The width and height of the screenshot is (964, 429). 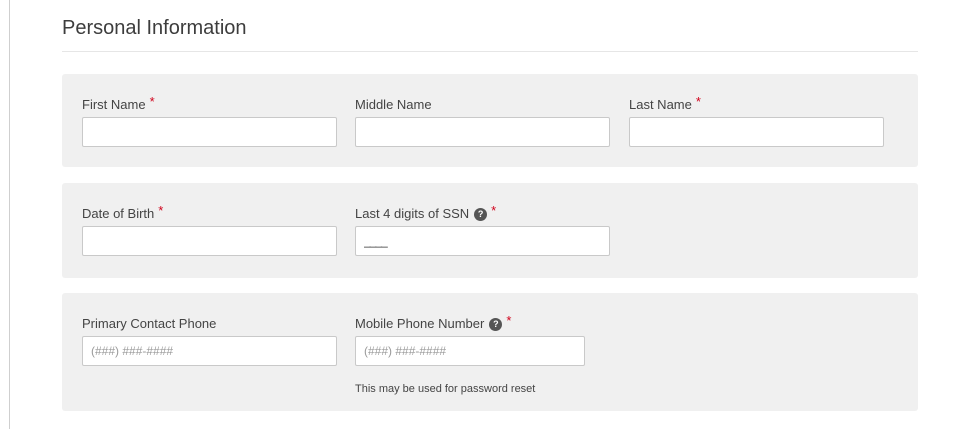 I want to click on first-name-input, so click(x=209, y=132).